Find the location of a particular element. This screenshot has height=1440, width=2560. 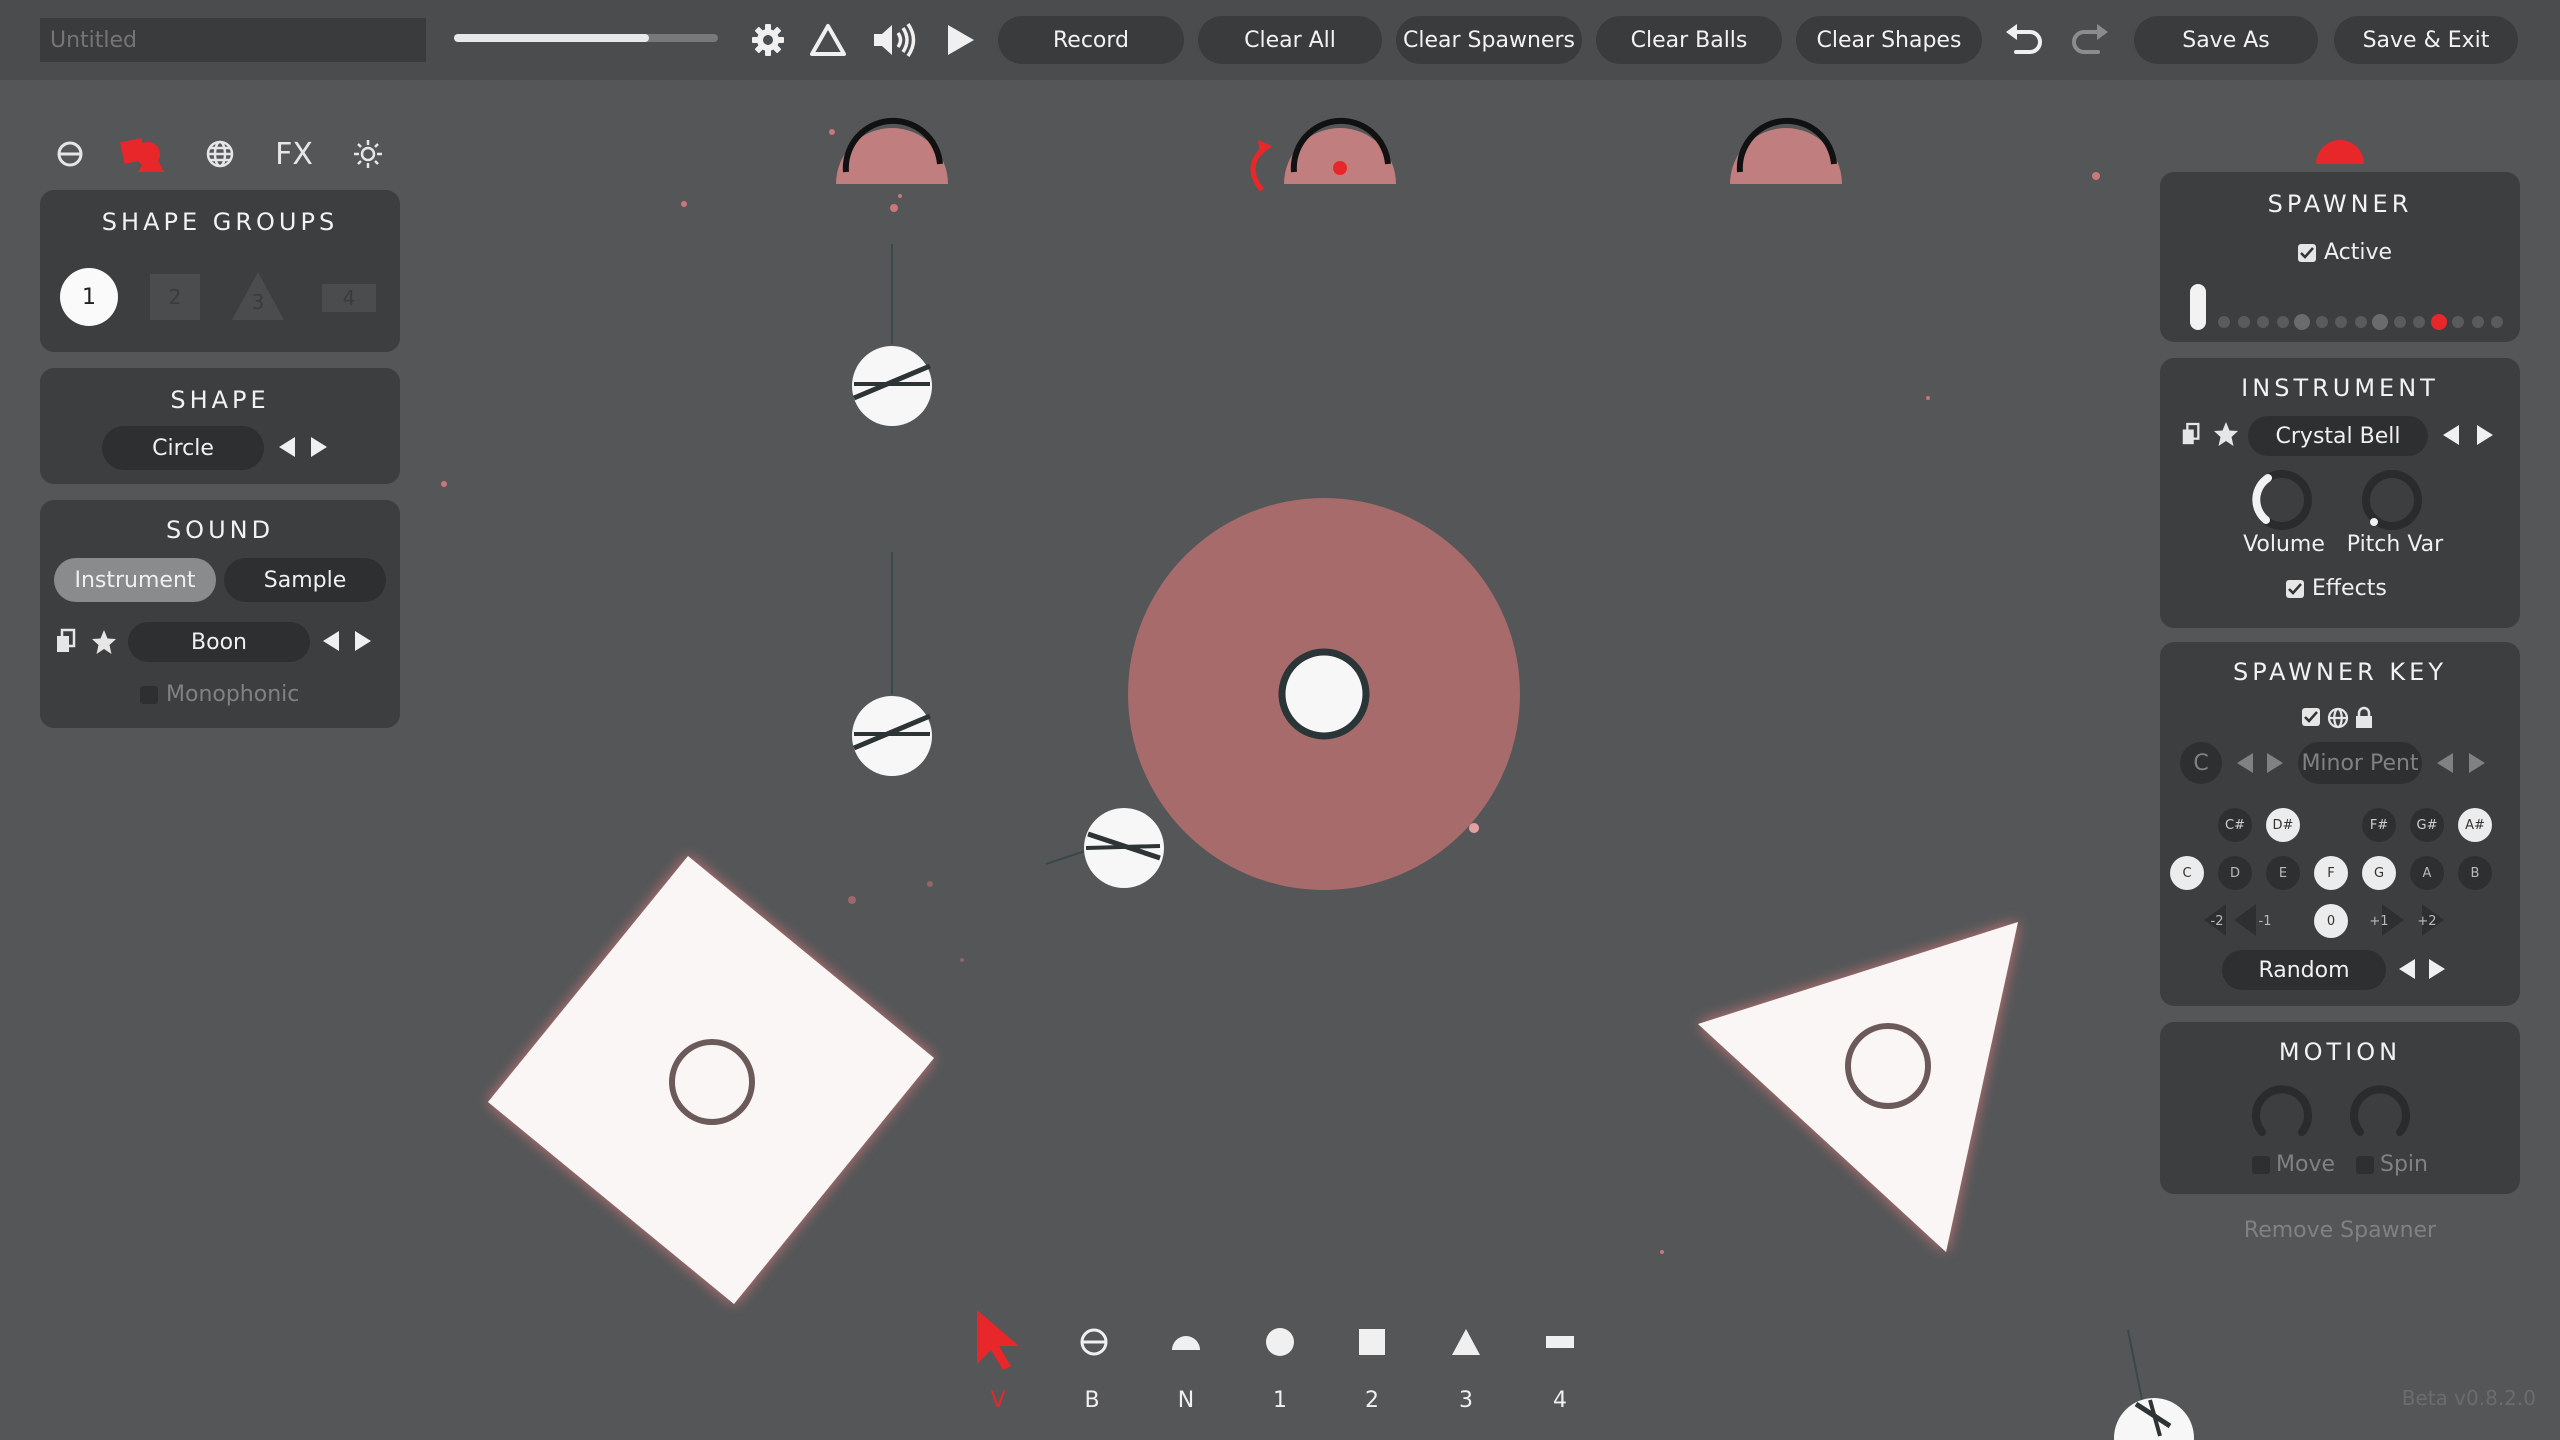

shape-group-1: 1 is located at coordinates (89, 297).